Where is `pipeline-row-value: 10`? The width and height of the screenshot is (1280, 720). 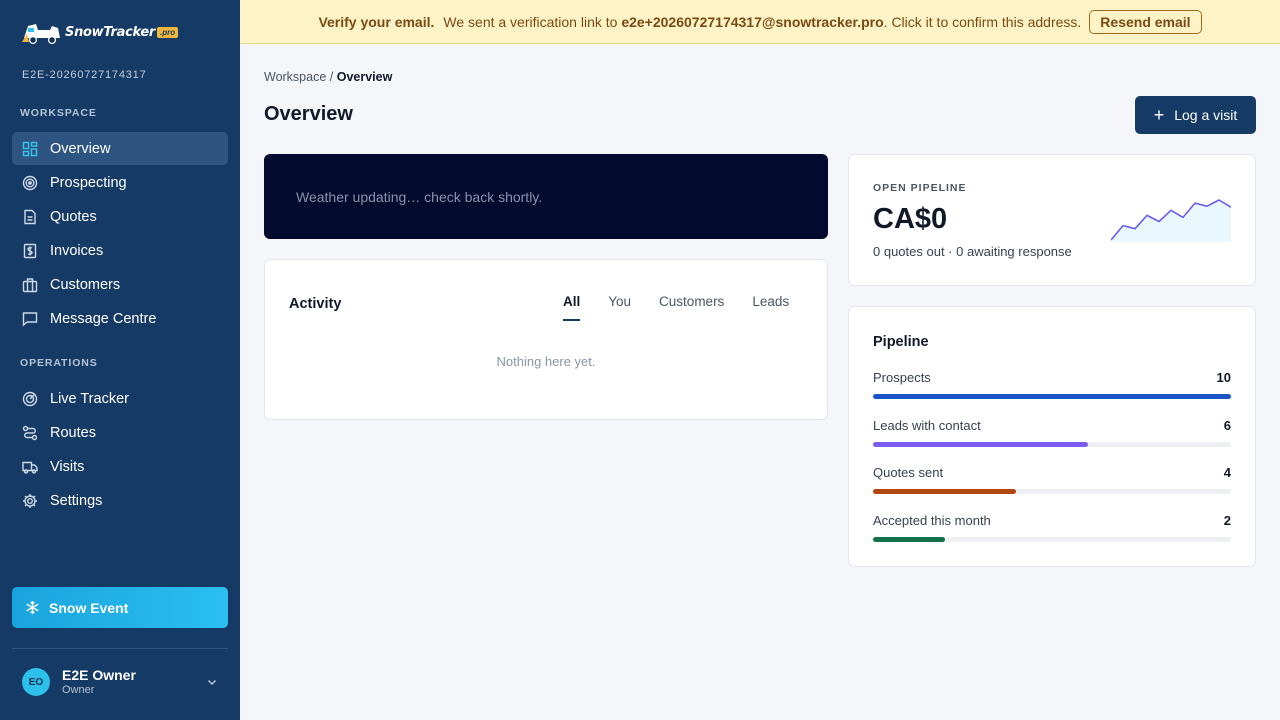 pipeline-row-value: 10 is located at coordinates (1223, 377).